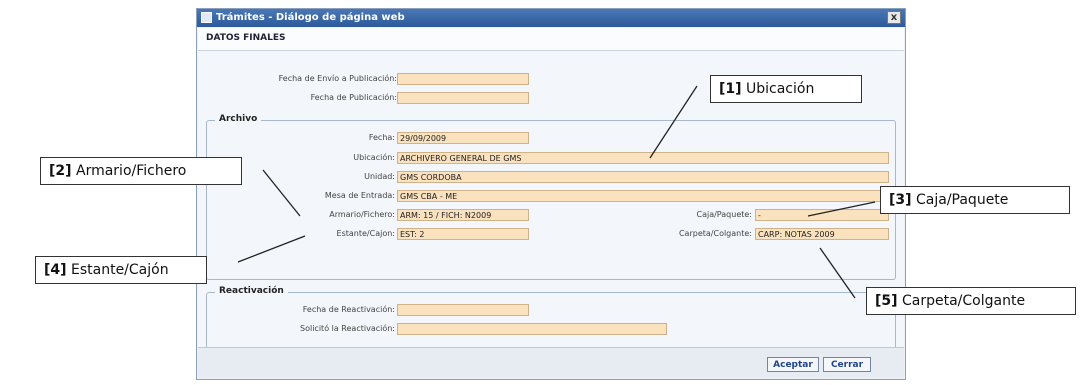 This screenshot has width=1084, height=385. I want to click on solicito-reactivacion-field, so click(532, 329).